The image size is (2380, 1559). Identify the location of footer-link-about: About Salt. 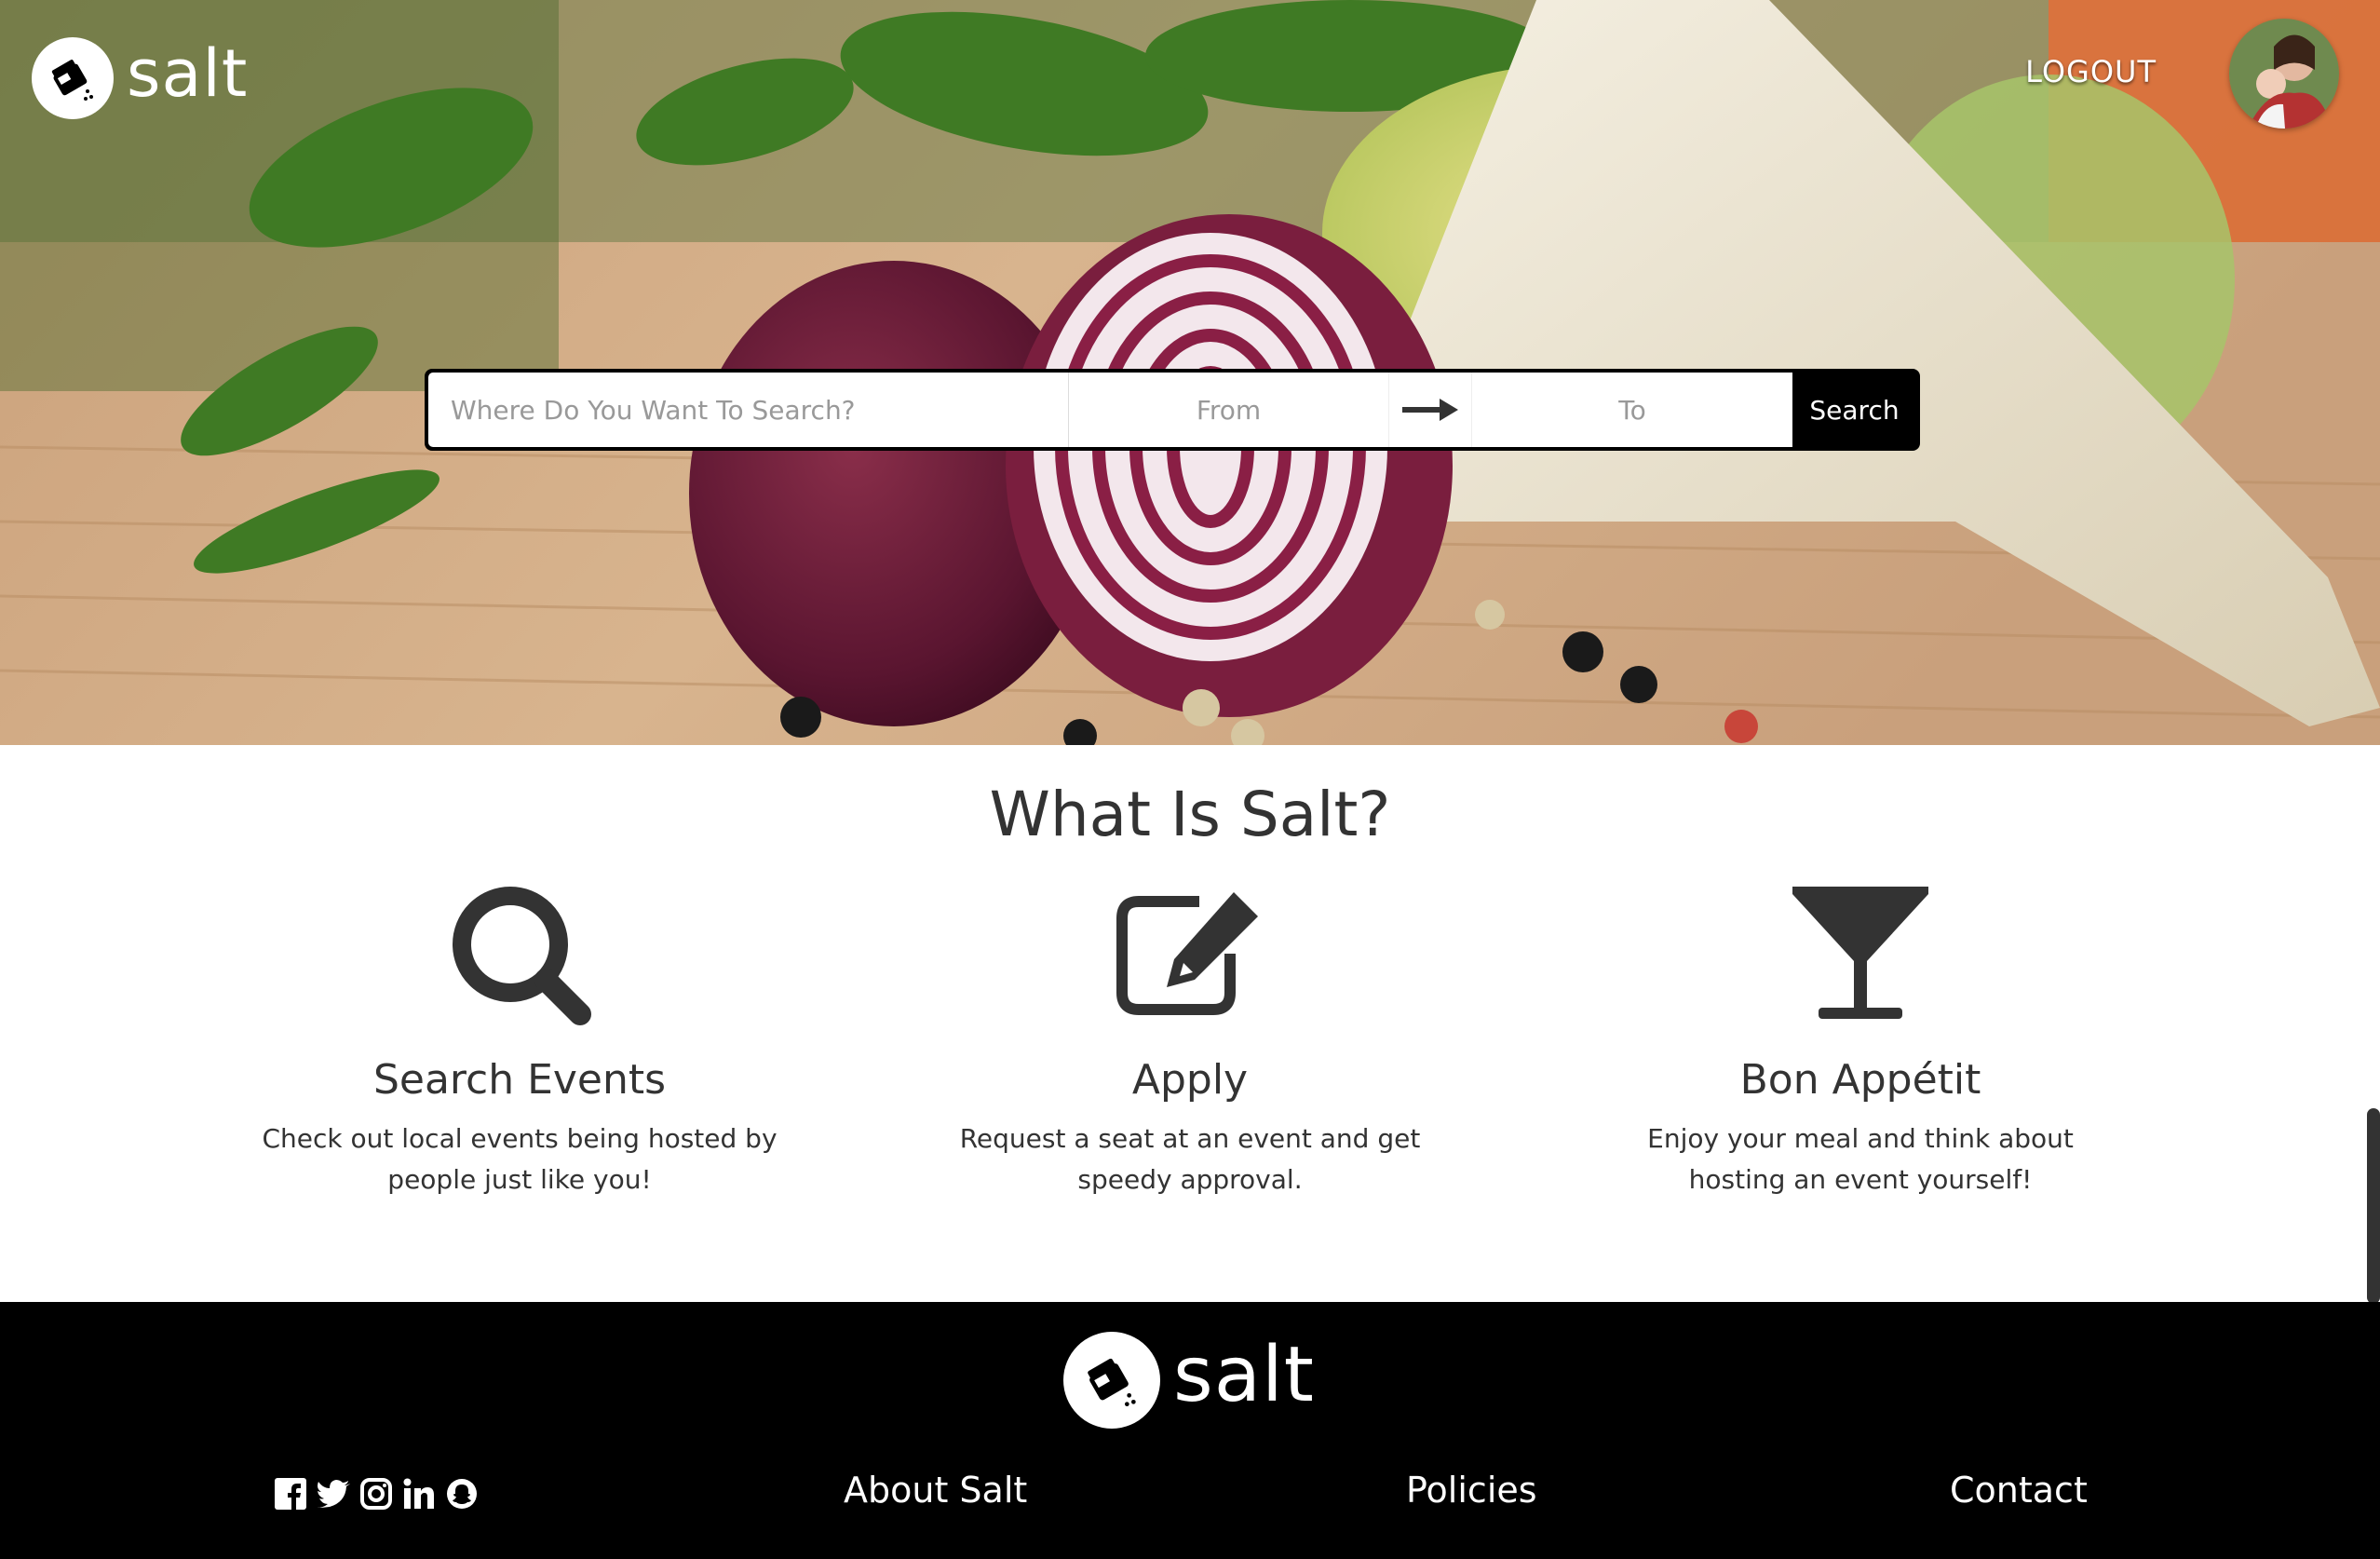
(935, 1490).